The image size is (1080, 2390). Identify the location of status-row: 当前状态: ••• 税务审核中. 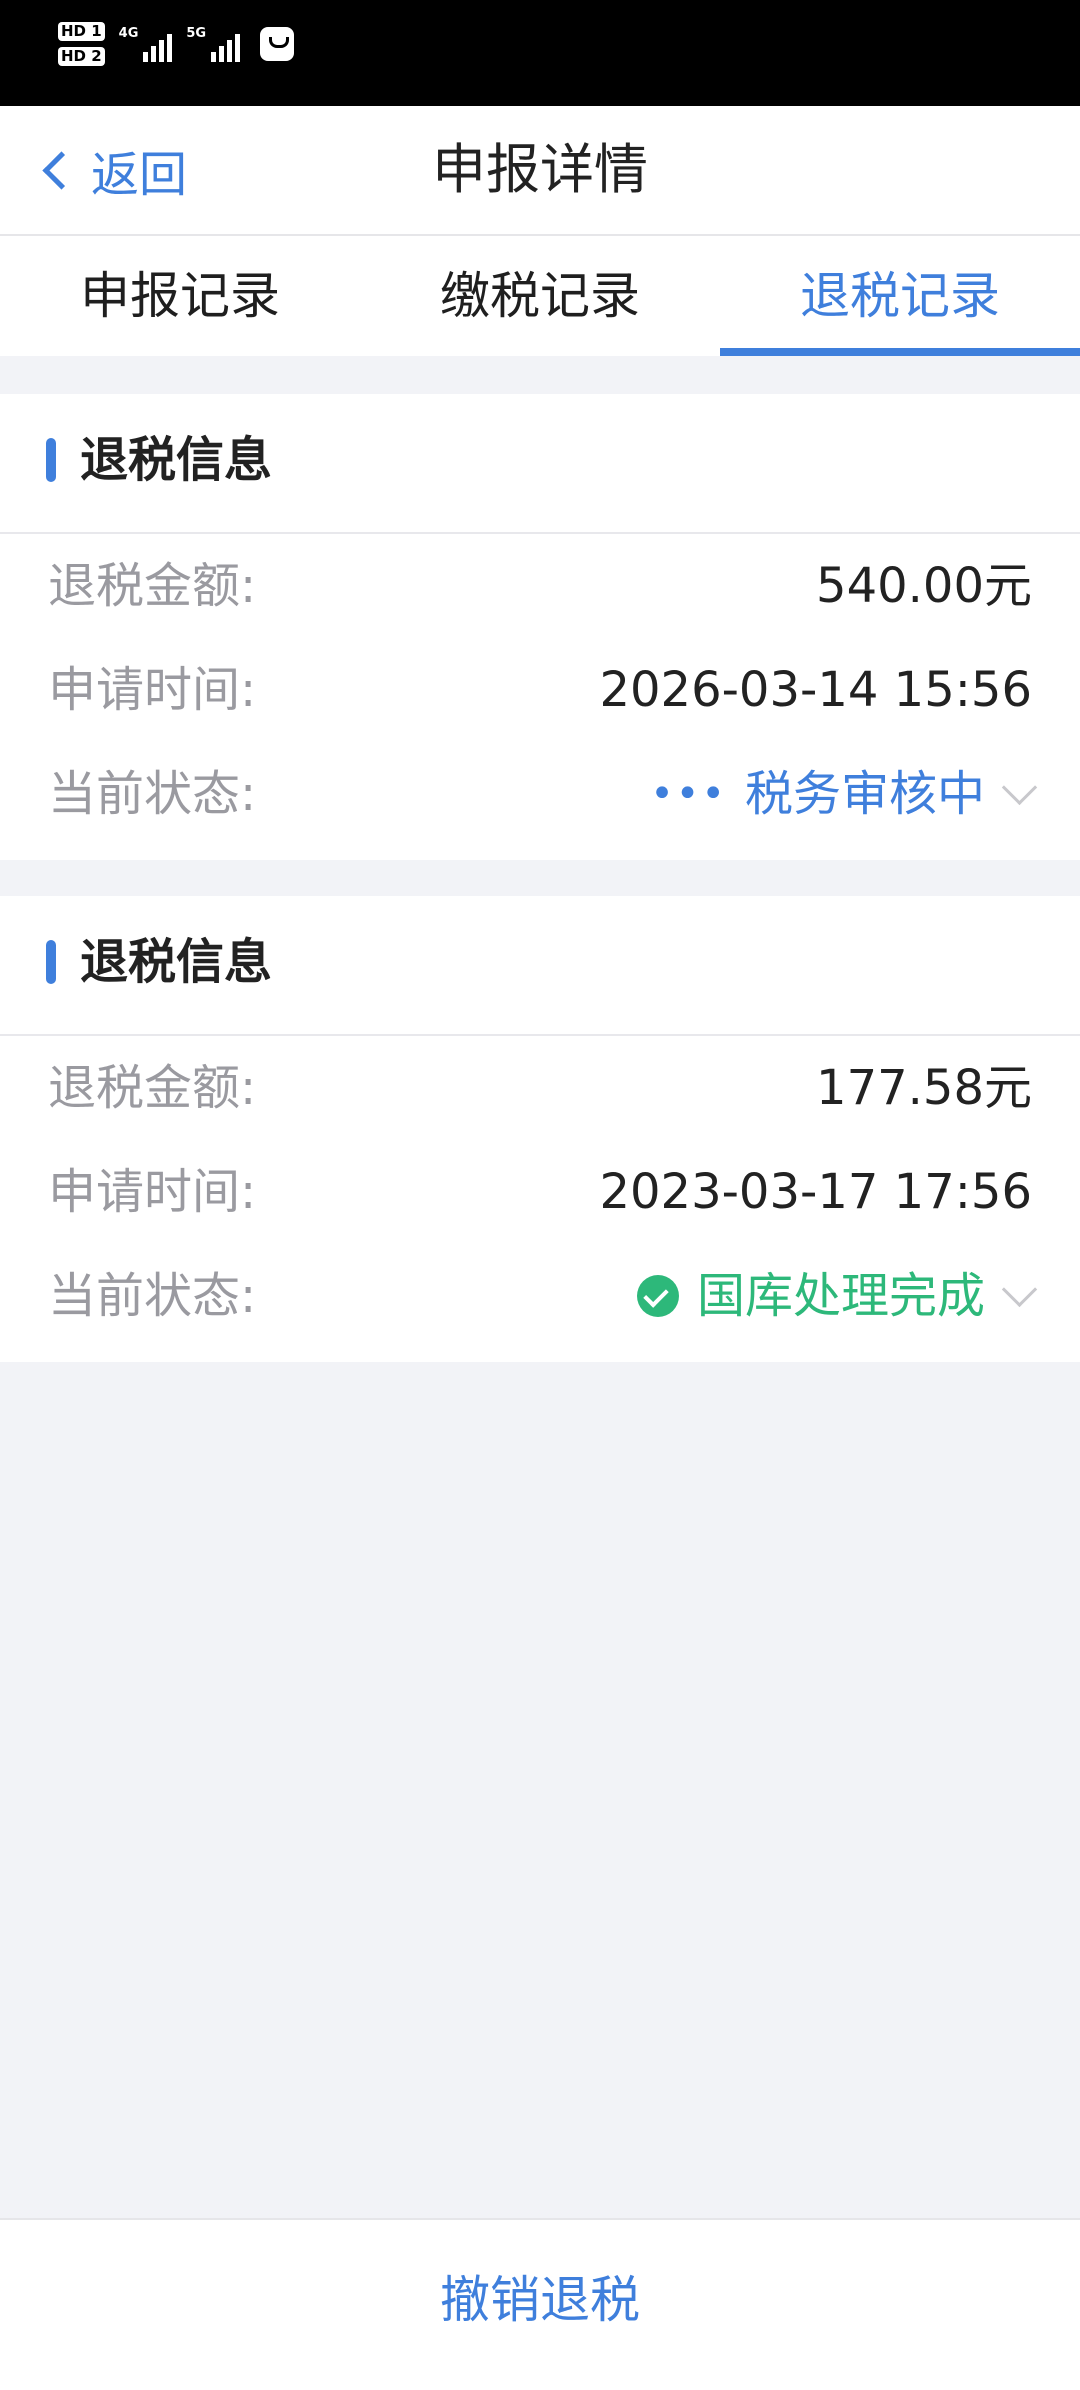
(540, 794).